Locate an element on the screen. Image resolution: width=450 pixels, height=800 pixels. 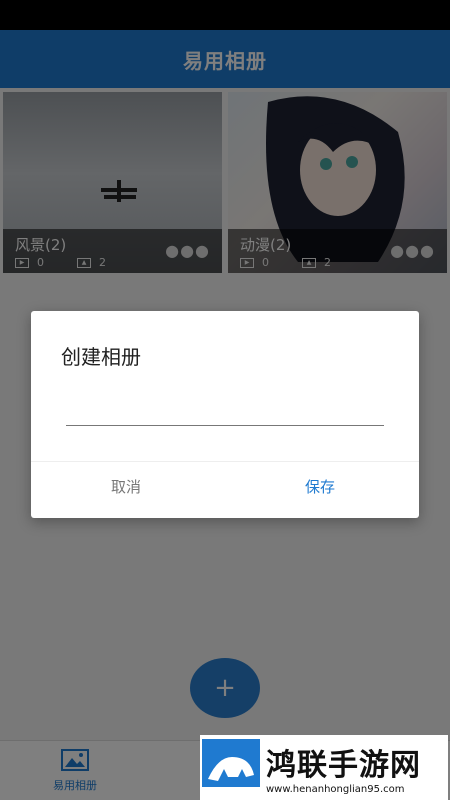
watermark-title: 鸿联手游网 is located at coordinates (343, 765).